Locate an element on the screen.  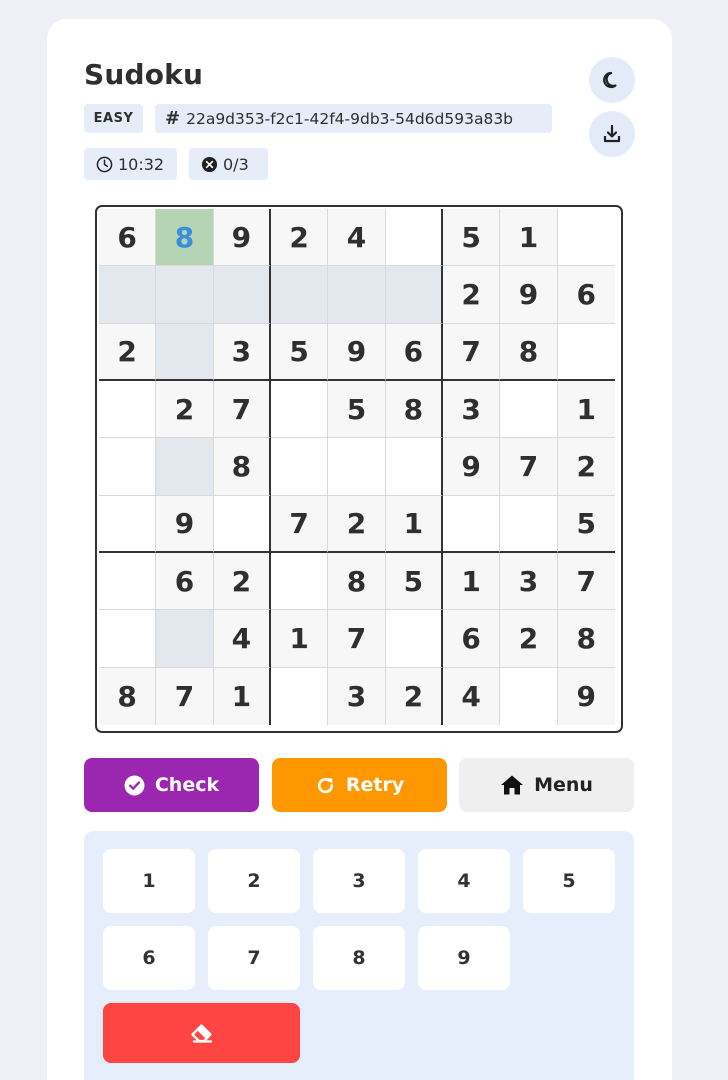
keypad-key: 3 is located at coordinates (359, 881).